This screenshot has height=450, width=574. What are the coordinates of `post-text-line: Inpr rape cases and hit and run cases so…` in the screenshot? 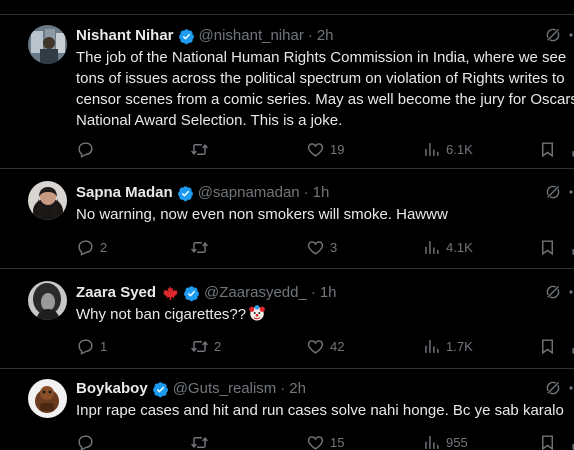 It's located at (320, 410).